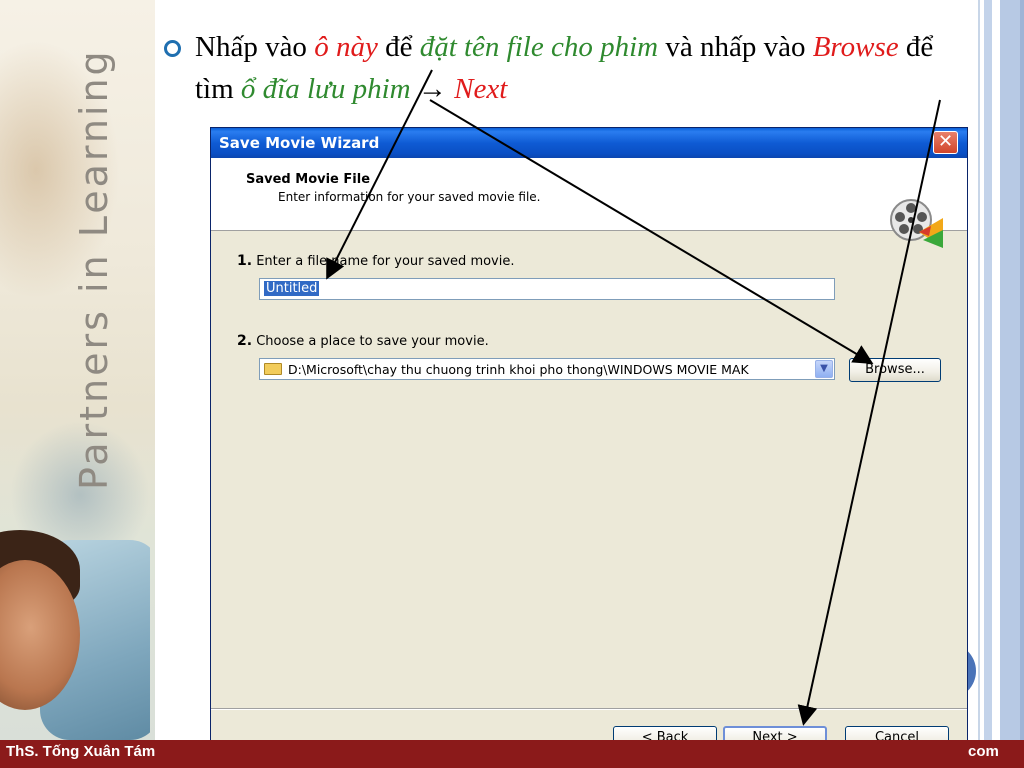 The height and width of the screenshot is (768, 1024). I want to click on highlight-this-box: ô này, so click(346, 47).